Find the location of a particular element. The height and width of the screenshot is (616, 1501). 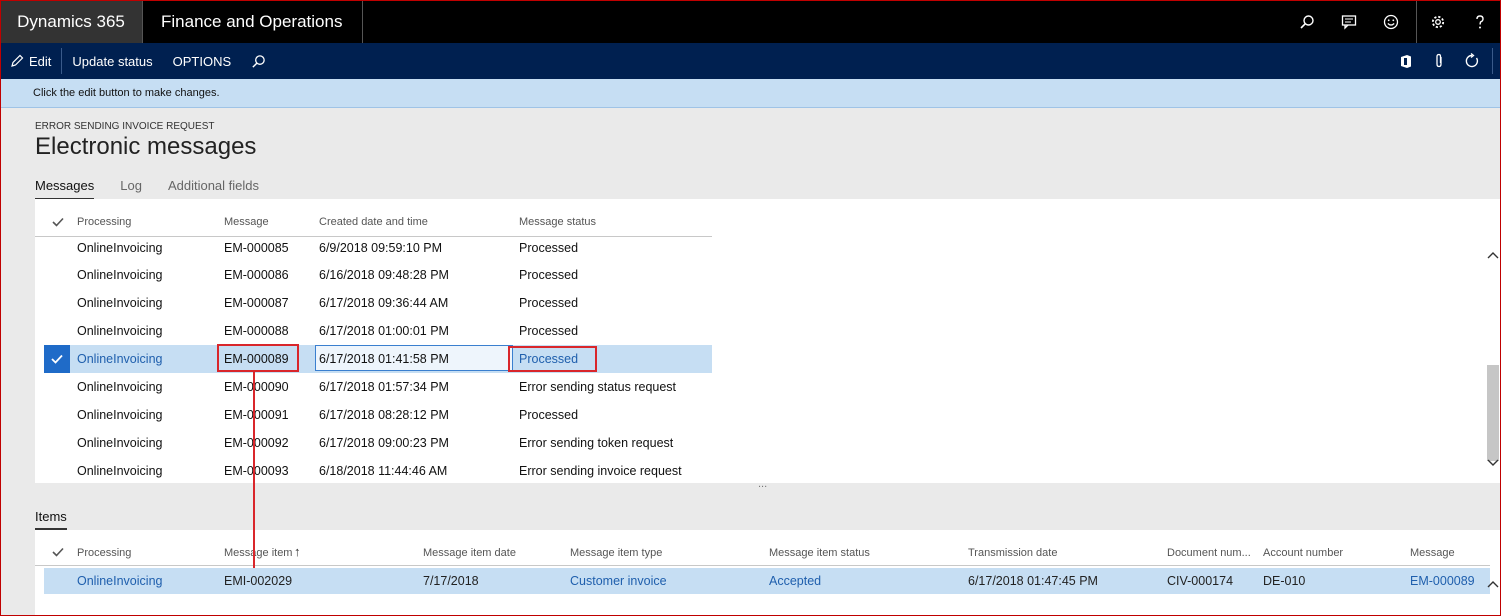

scrollbar-thumb is located at coordinates (1493, 413).